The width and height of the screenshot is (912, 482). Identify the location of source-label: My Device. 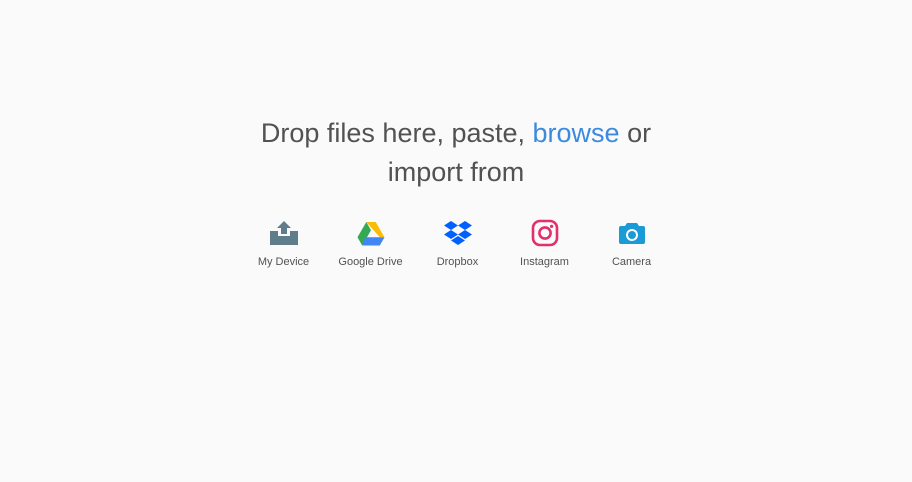
(283, 262).